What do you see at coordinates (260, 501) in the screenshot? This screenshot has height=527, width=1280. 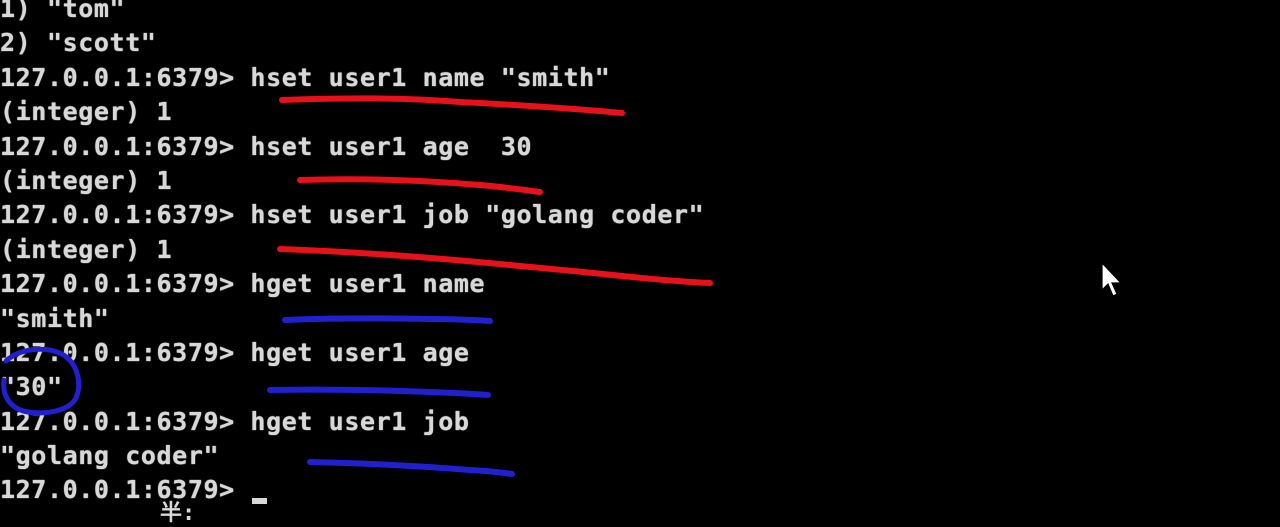 I see `text-cursor` at bounding box center [260, 501].